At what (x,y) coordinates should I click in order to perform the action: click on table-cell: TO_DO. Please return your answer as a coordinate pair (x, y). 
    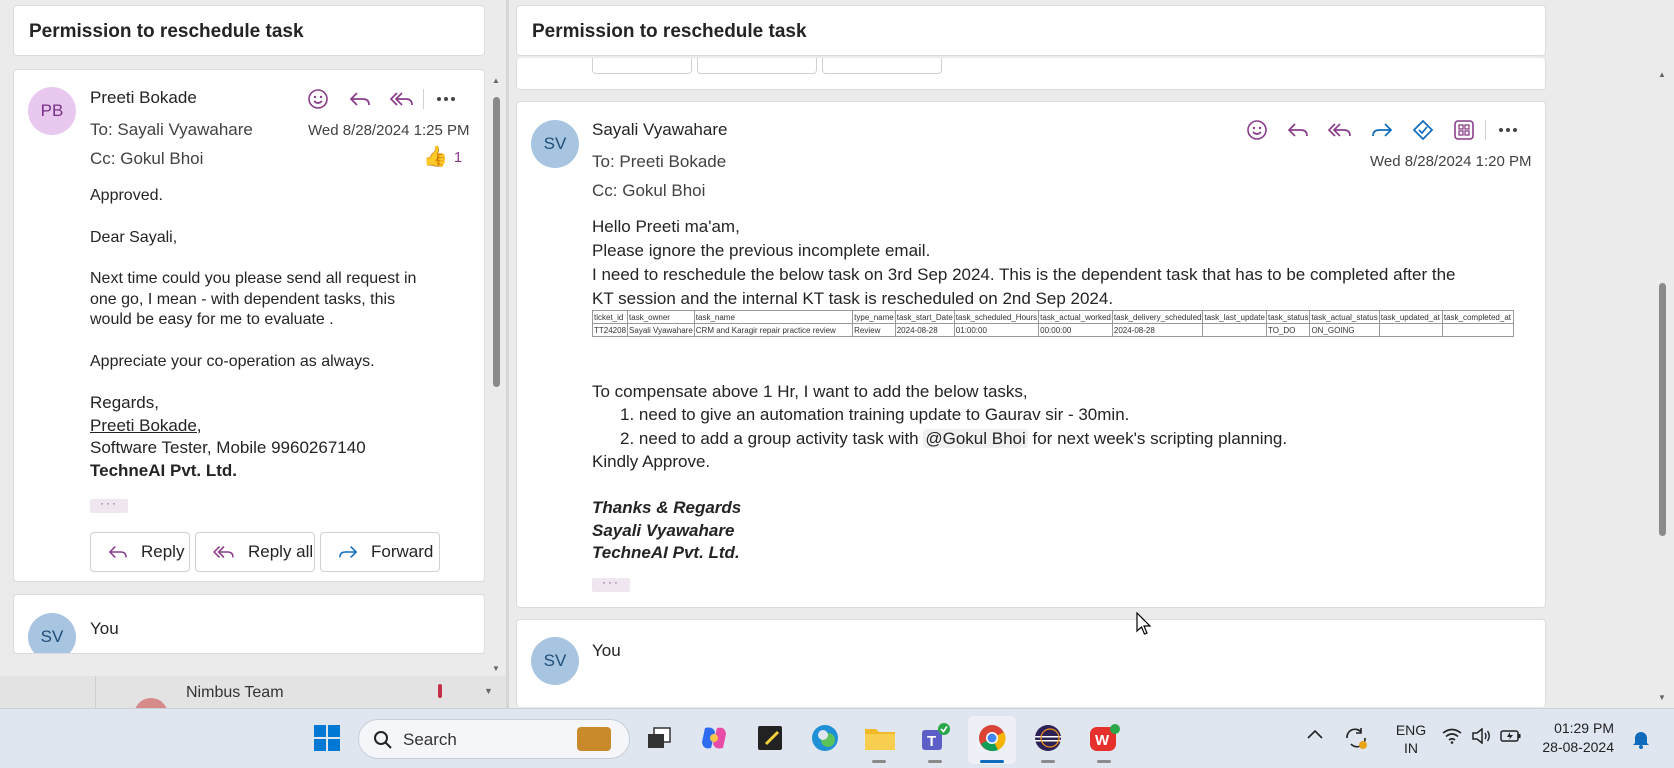
    Looking at the image, I should click on (1288, 330).